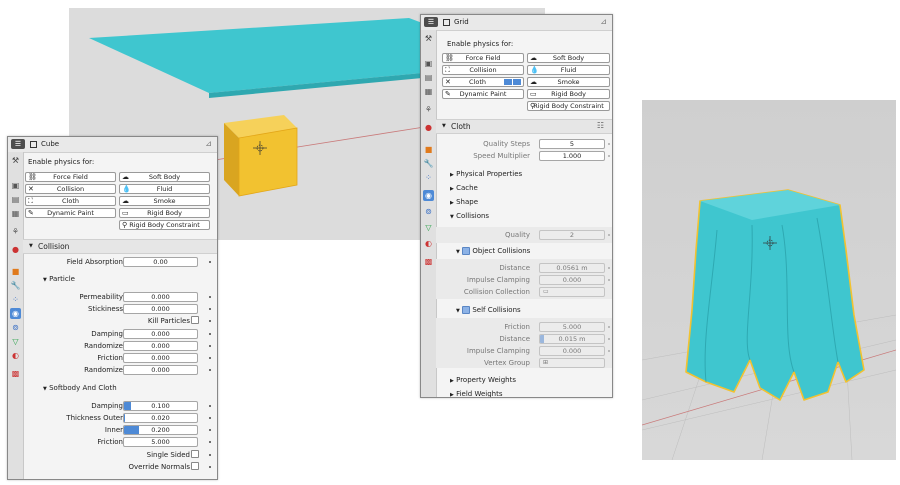 The image size is (900, 485). Describe the element at coordinates (493, 251) in the screenshot. I see `object-collisions-subpanel: ▼ Object Collisions` at that location.